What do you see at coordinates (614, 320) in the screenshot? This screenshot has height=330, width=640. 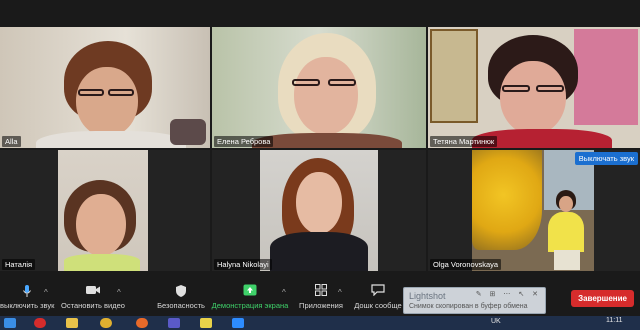 I see `clock-time: 11:11` at bounding box center [614, 320].